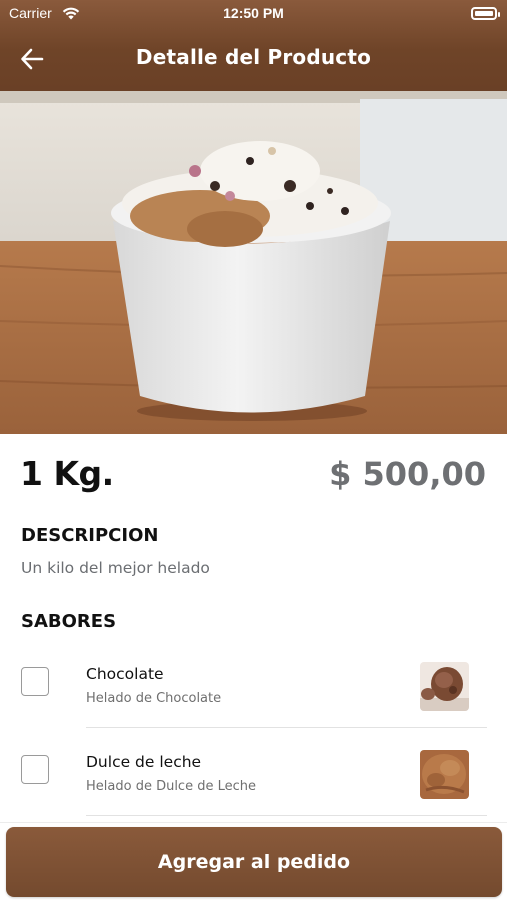 Image resolution: width=507 pixels, height=900 pixels. Describe the element at coordinates (115, 568) in the screenshot. I see `description-text: Un kilo del mejor helado` at that location.